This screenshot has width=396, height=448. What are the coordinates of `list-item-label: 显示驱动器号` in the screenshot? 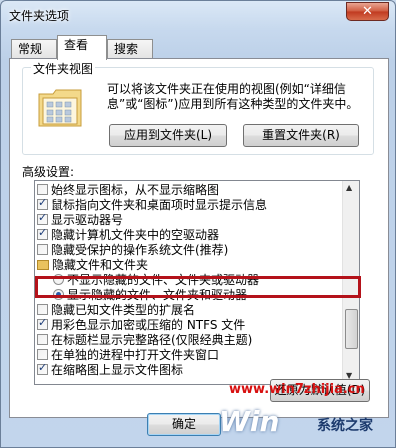 It's located at (87, 220).